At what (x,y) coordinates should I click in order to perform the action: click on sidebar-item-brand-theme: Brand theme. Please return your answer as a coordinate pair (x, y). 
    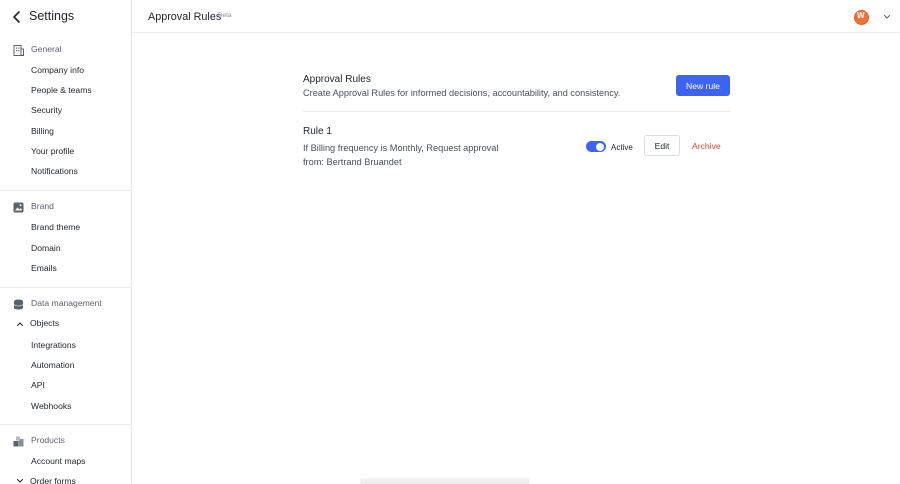
    Looking at the image, I should click on (55, 227).